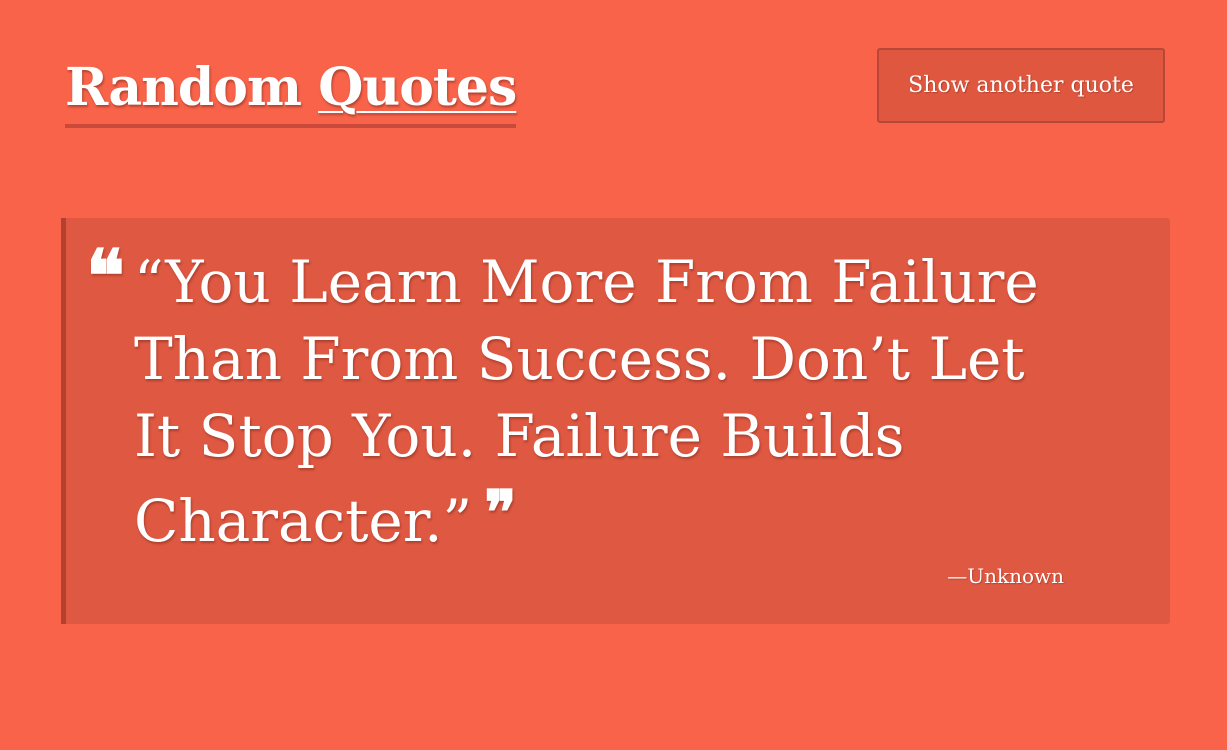 The height and width of the screenshot is (750, 1227). What do you see at coordinates (1021, 85) in the screenshot?
I see `show-another-quote-button: Show another quote` at bounding box center [1021, 85].